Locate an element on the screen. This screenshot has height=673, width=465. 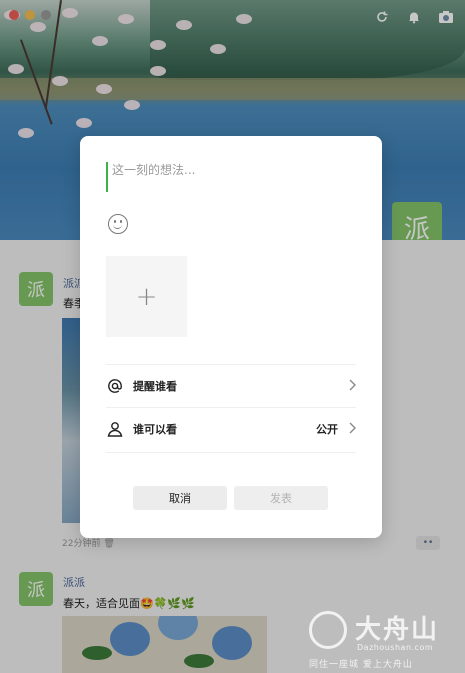
smile-mouth is located at coordinates (117, 226).